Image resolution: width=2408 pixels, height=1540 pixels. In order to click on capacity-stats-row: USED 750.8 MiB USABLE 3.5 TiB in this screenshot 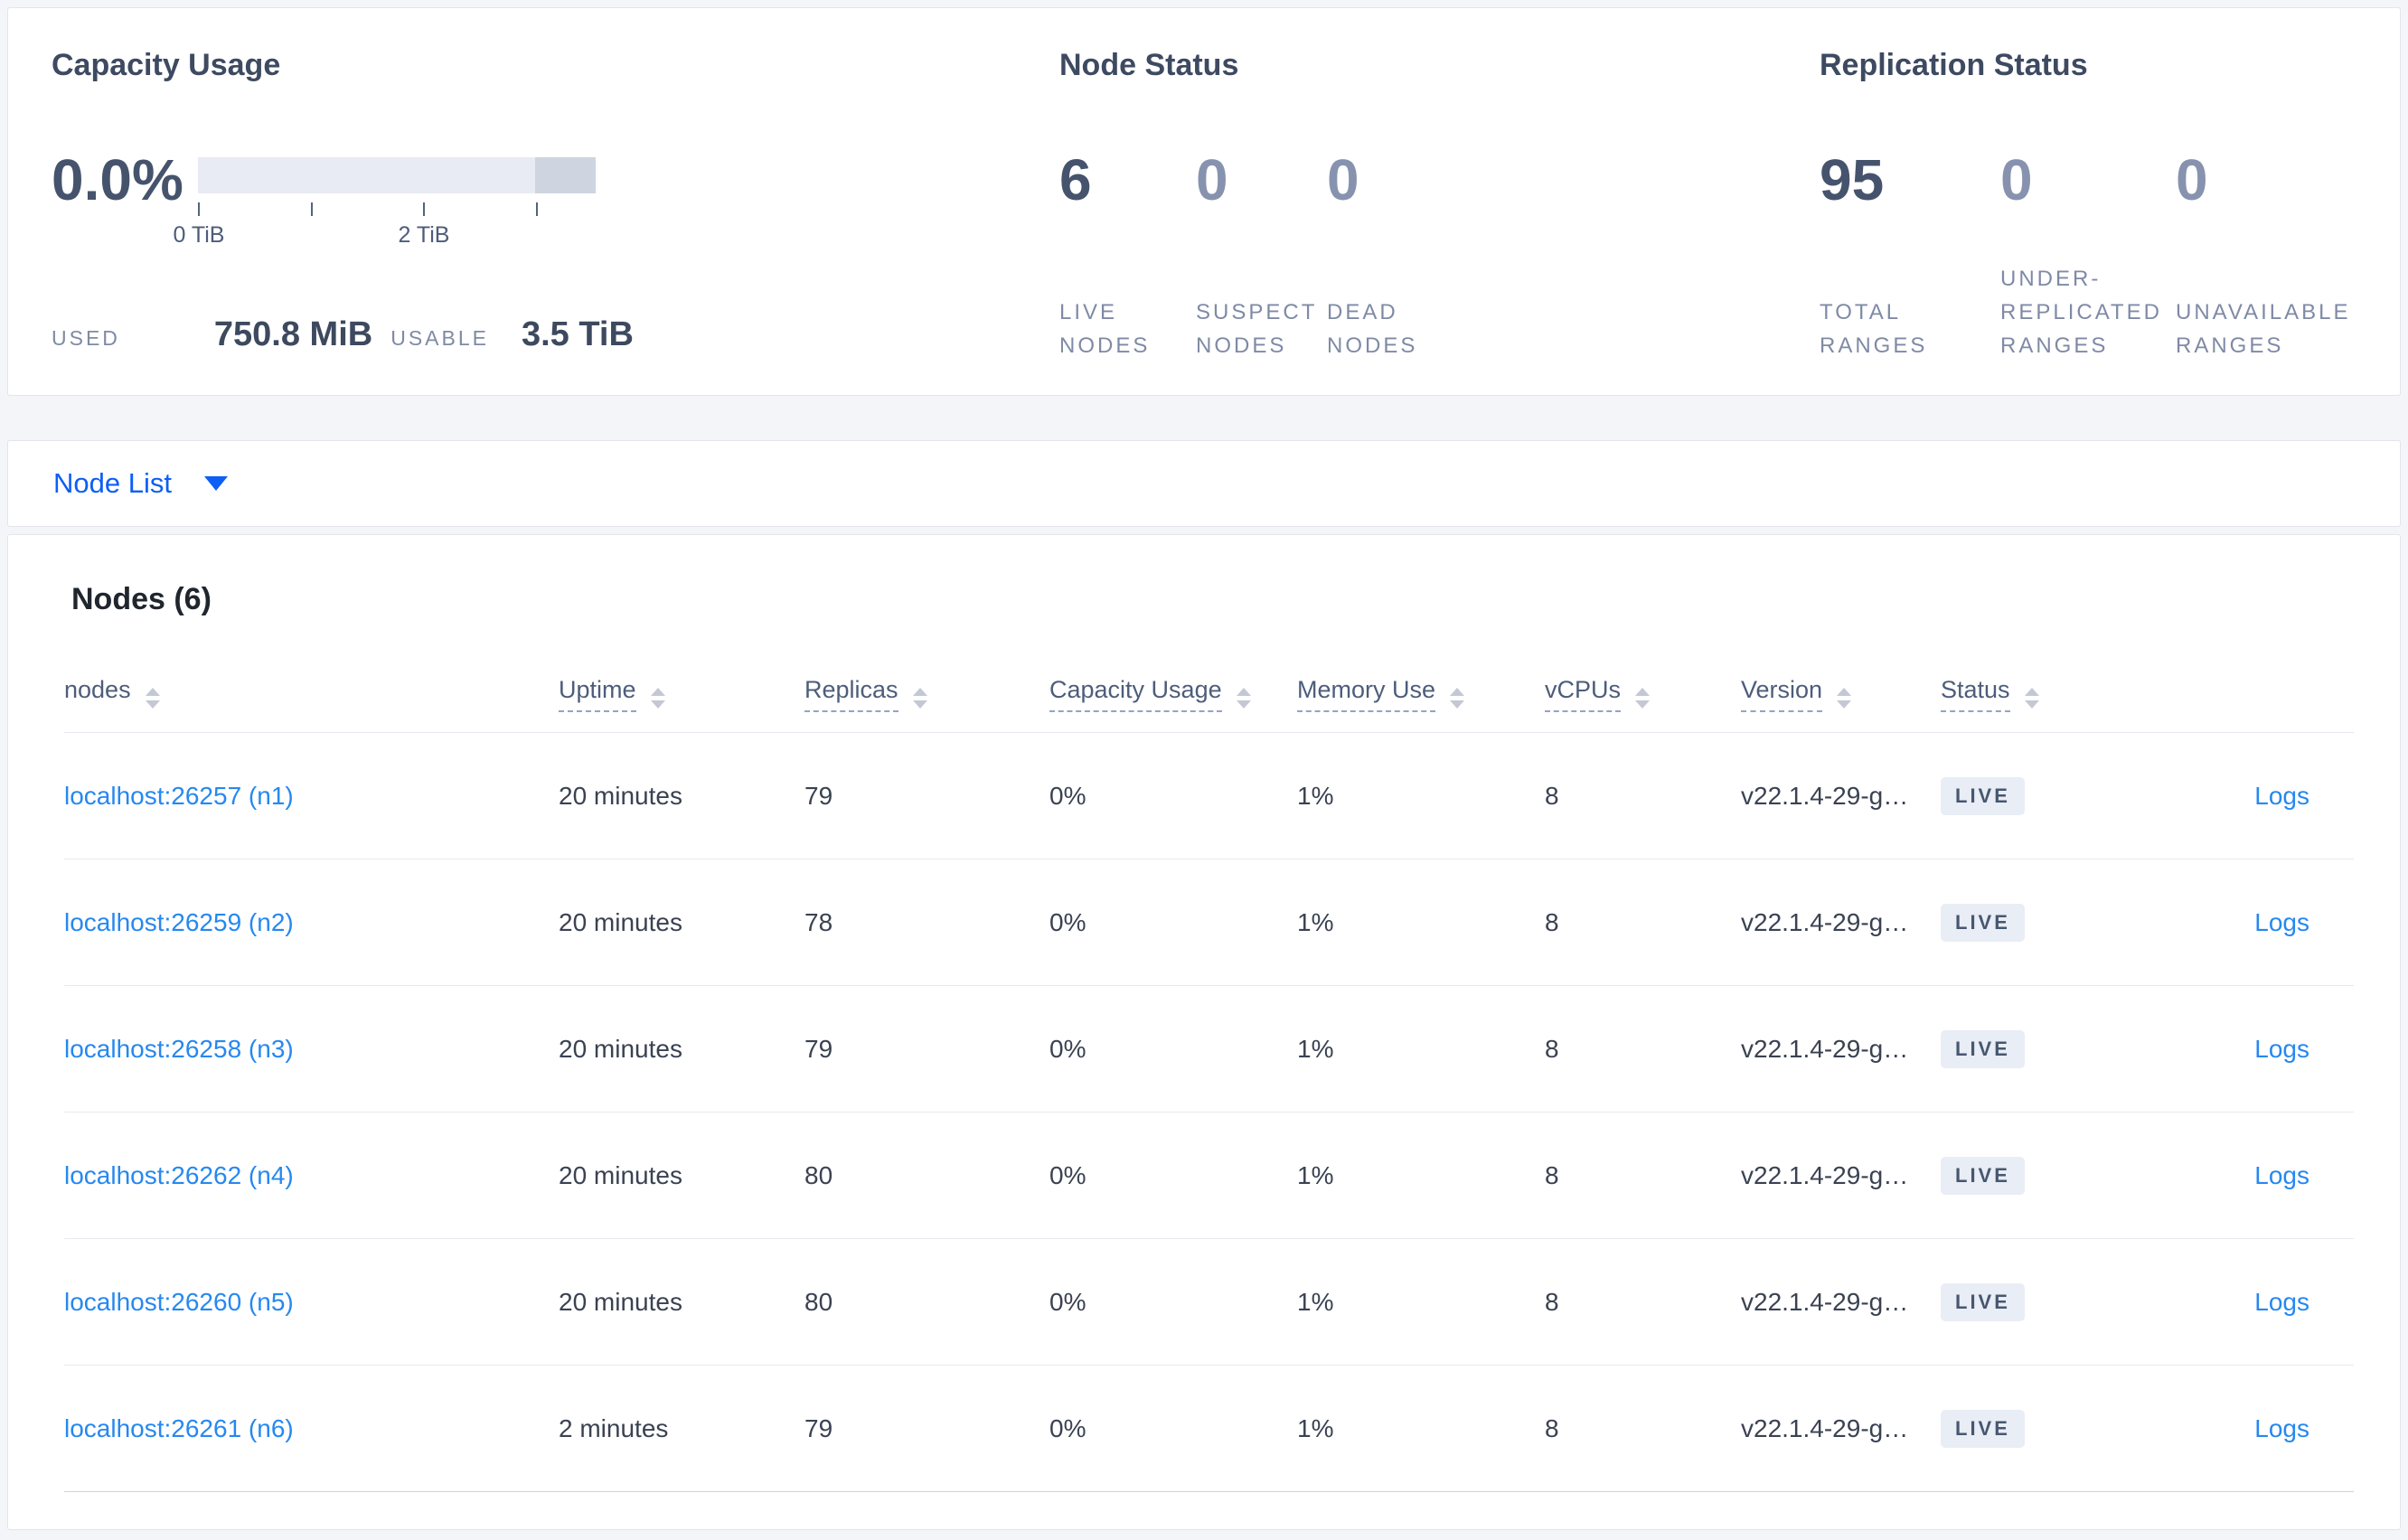, I will do `click(343, 334)`.